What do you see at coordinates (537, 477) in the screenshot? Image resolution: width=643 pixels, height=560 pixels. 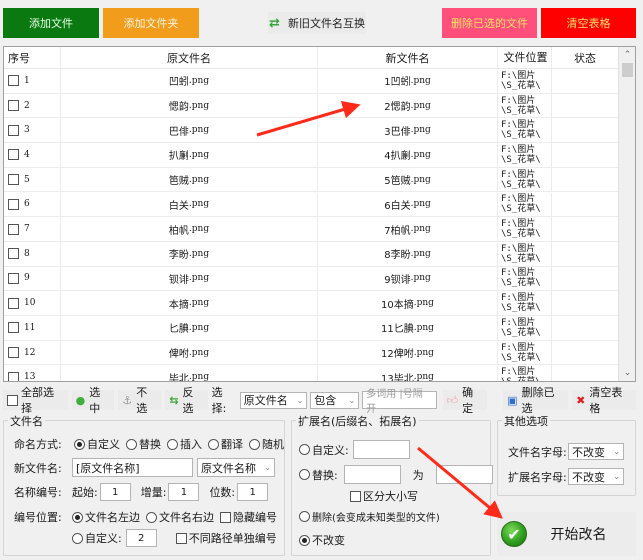 I see `ext-case-label: 扩展名字母:` at bounding box center [537, 477].